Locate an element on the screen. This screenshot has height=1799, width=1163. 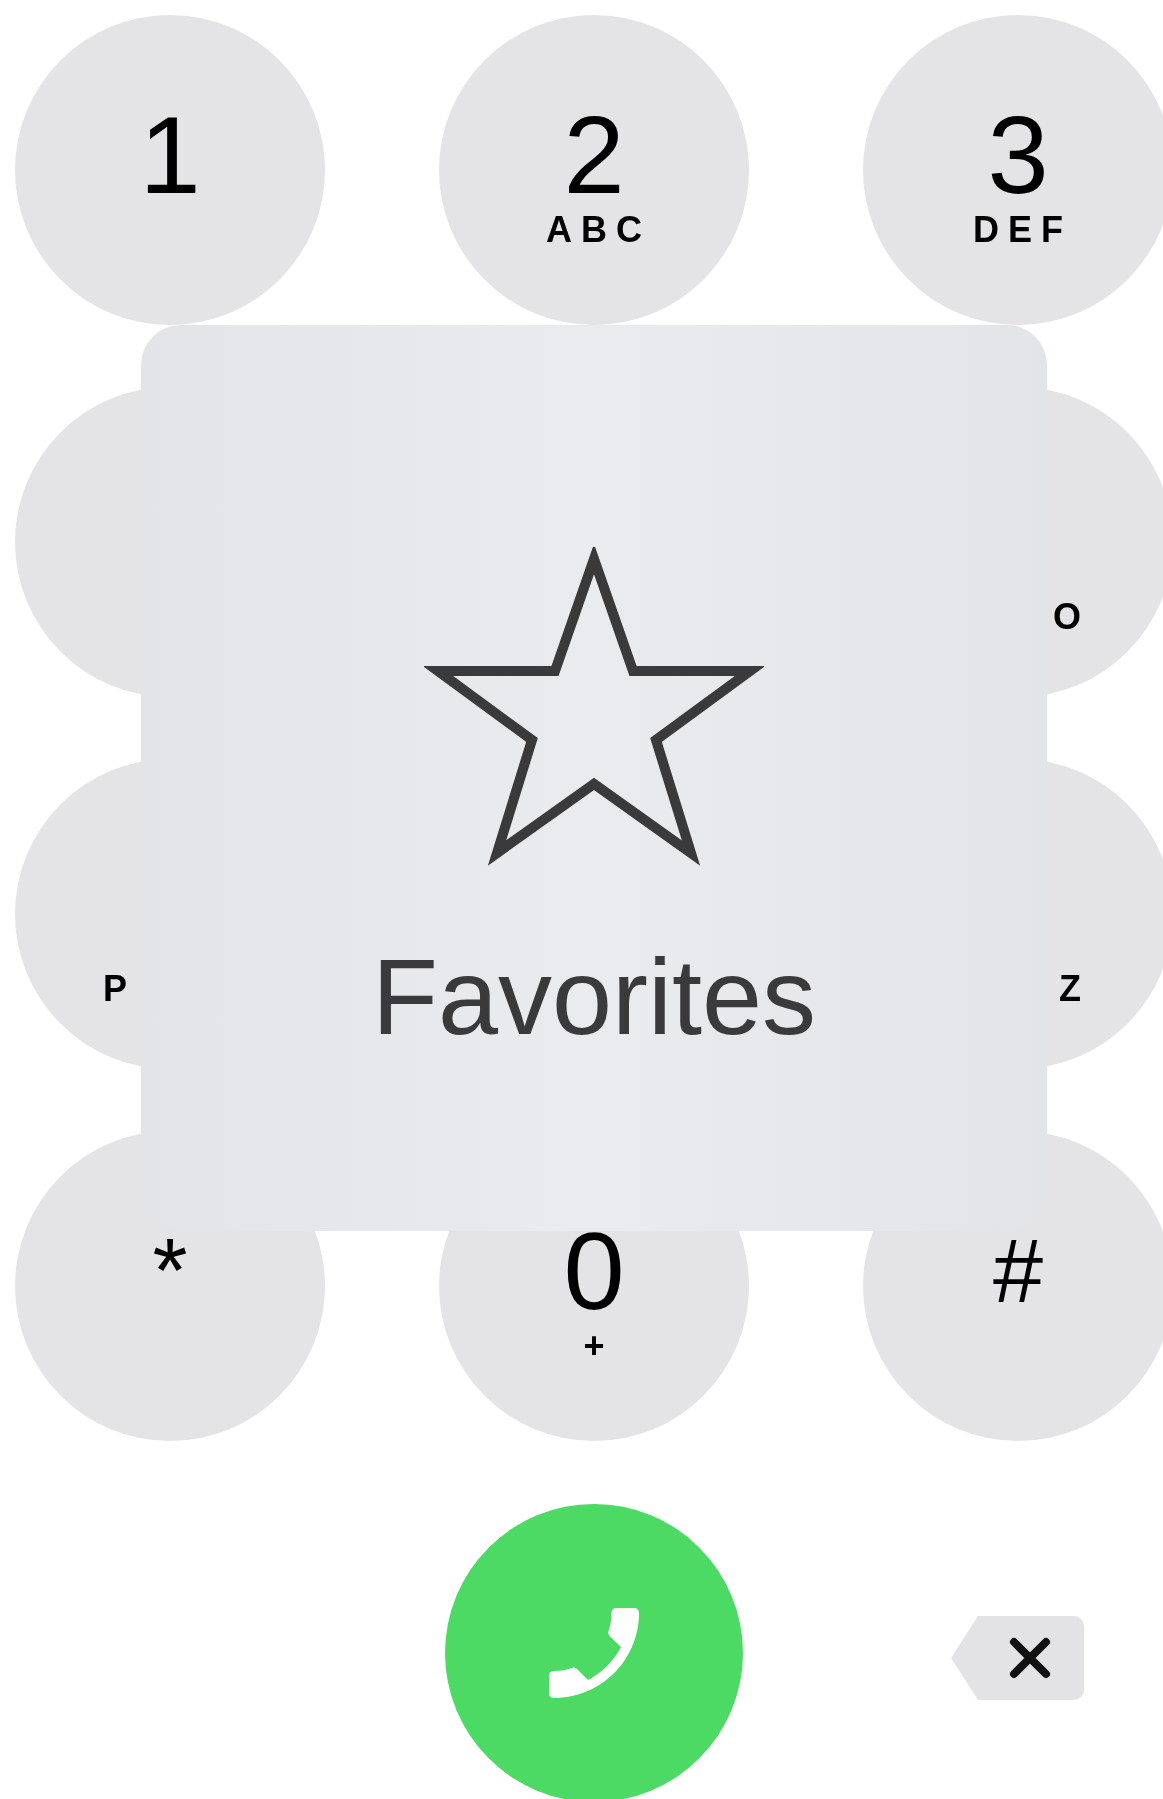
keypad-key: 3 DEF is located at coordinates (1013, 170).